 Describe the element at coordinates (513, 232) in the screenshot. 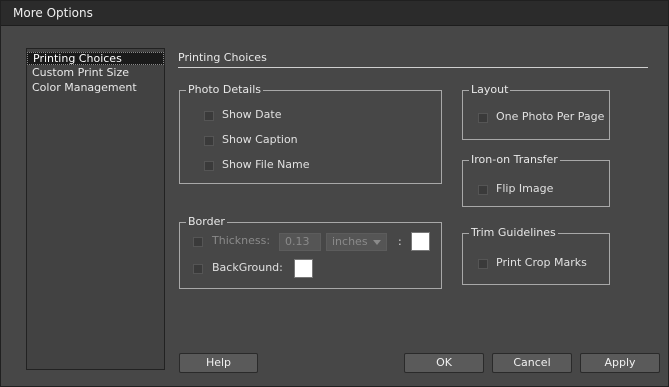

I see `trim-guidelines-legend: Trim Guidelines` at that location.